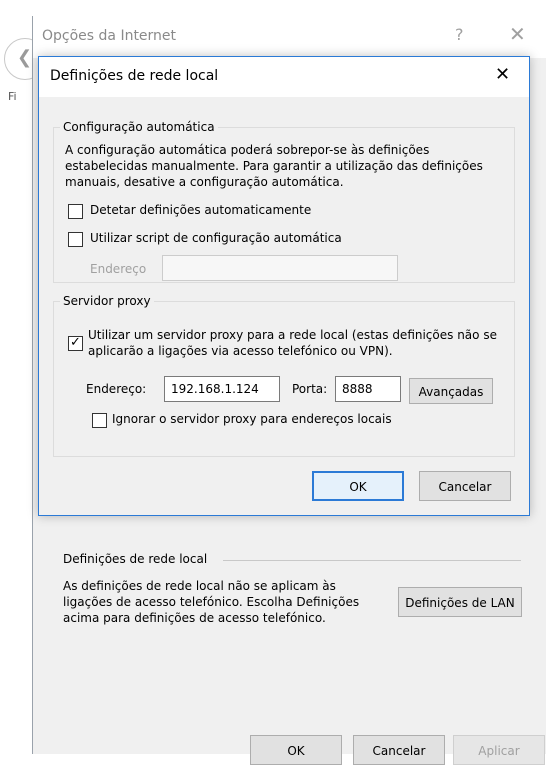 Image resolution: width=546 pixels, height=765 pixels. Describe the element at coordinates (139, 127) in the screenshot. I see `auto-config-legend: Configuração automática` at that location.